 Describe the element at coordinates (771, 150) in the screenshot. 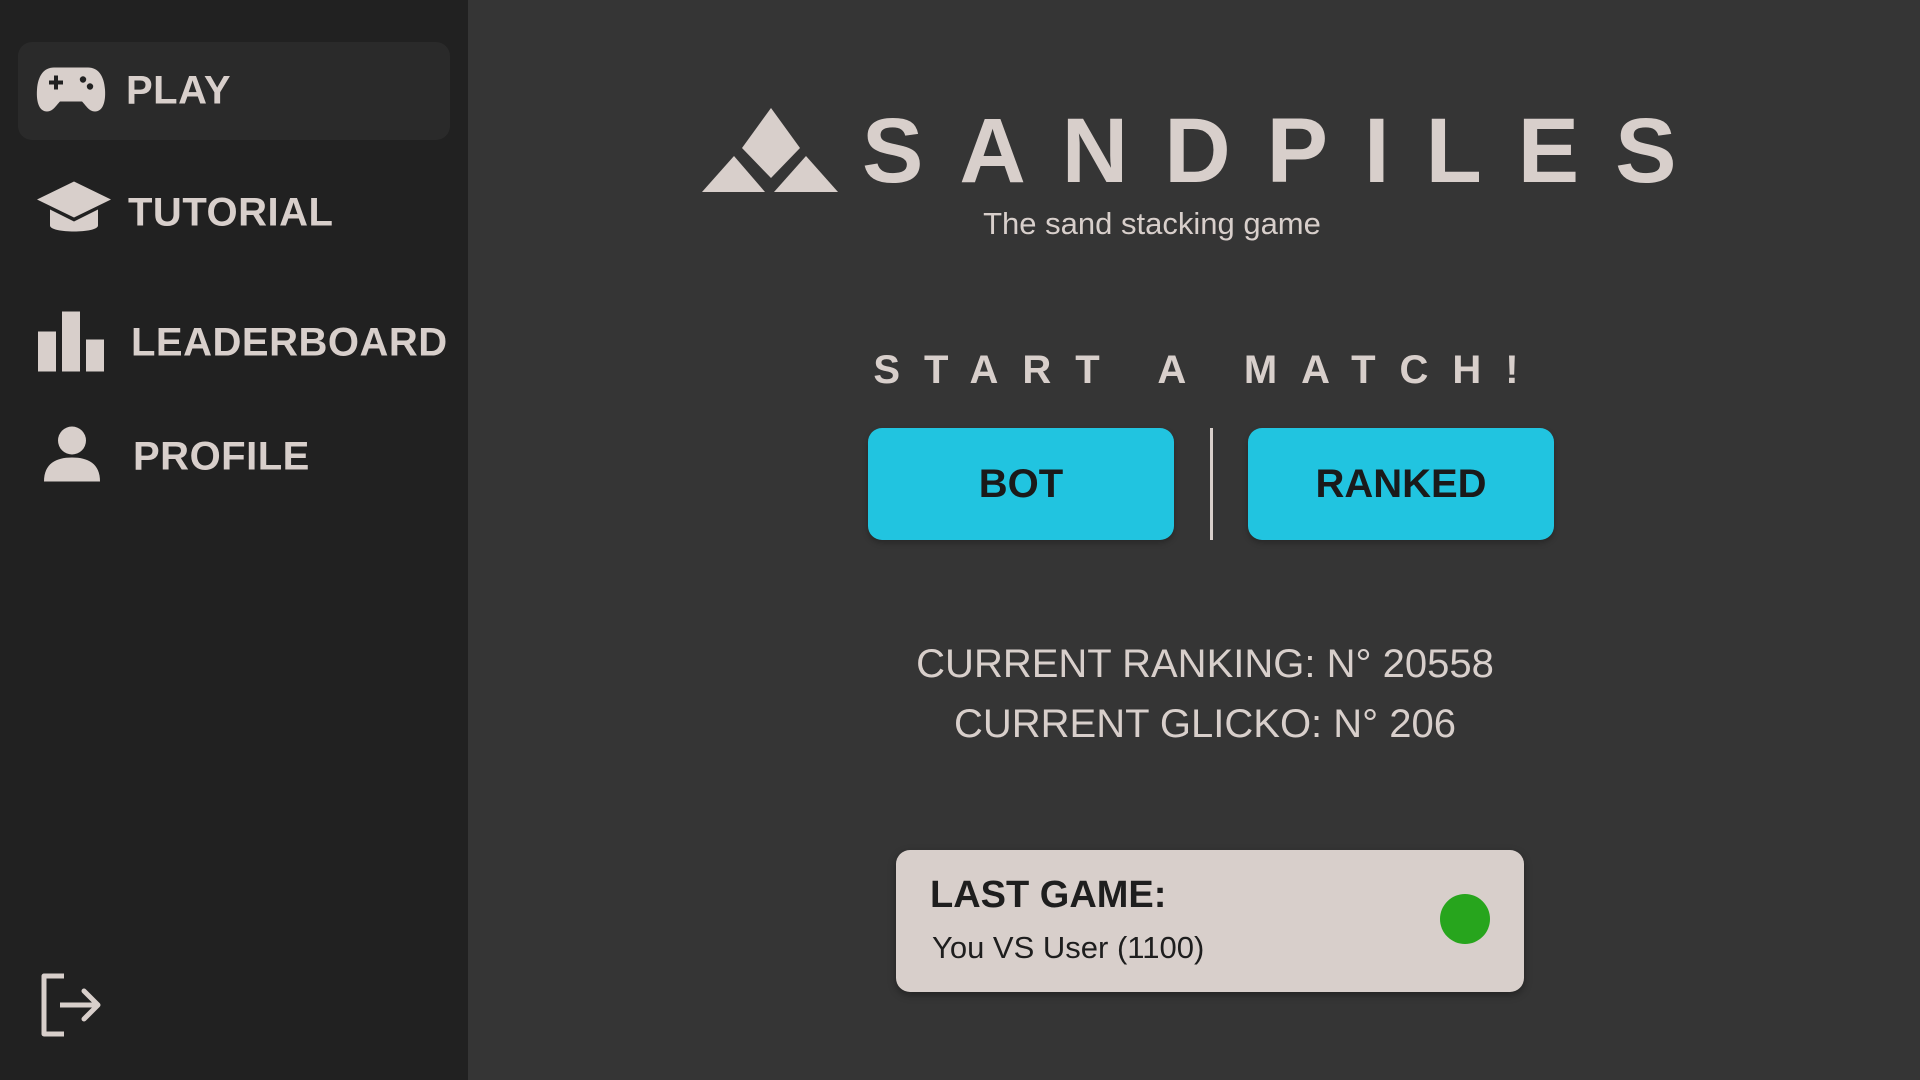

I see `sandpile-logo-icon` at that location.